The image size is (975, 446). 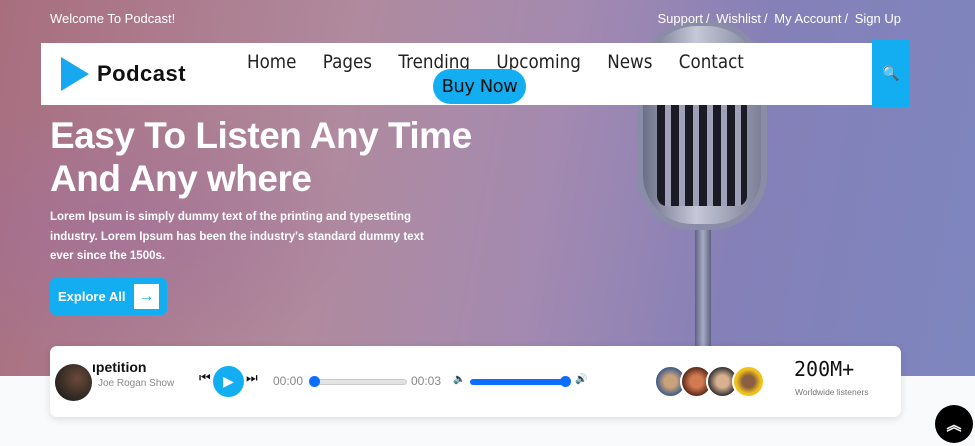 What do you see at coordinates (565, 381) in the screenshot?
I see `volume-knob` at bounding box center [565, 381].